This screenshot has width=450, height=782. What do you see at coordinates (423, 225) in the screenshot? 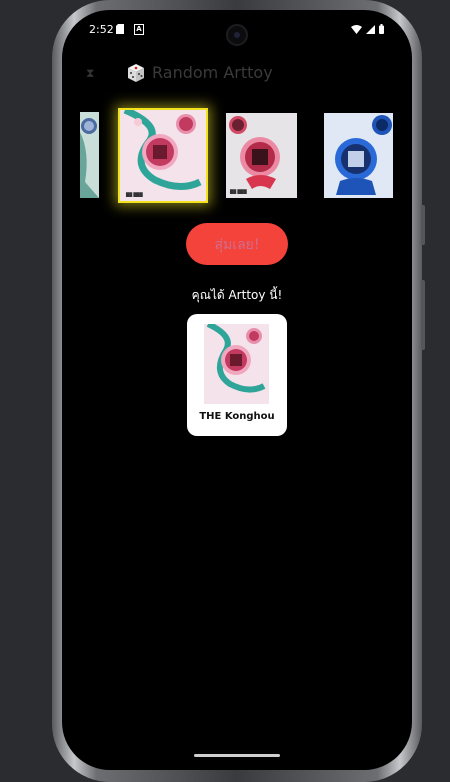
I see `power-button` at bounding box center [423, 225].